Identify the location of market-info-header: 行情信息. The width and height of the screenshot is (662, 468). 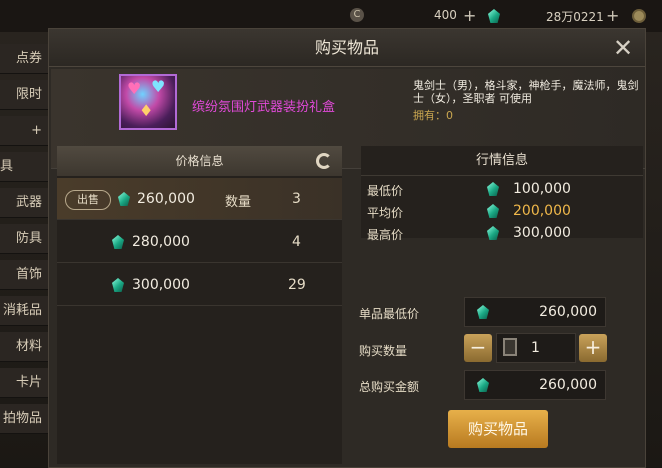
(502, 161).